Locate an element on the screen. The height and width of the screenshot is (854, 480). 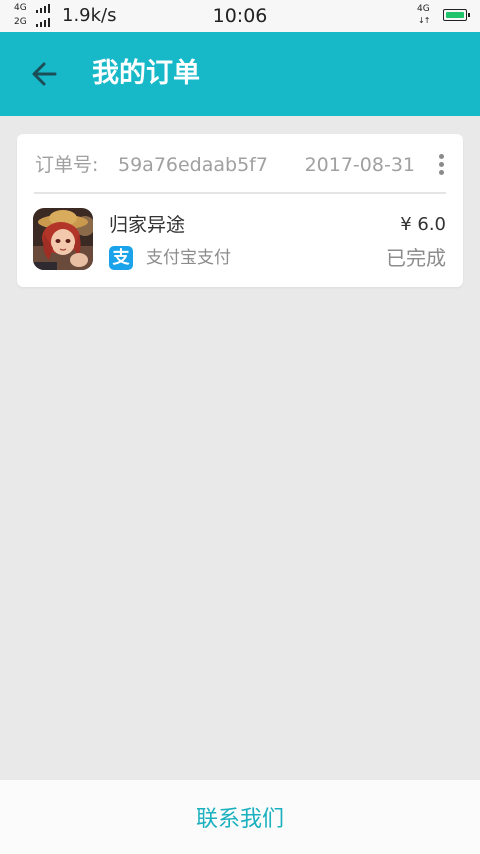
data-activity-icon: ↓↑ is located at coordinates (424, 20).